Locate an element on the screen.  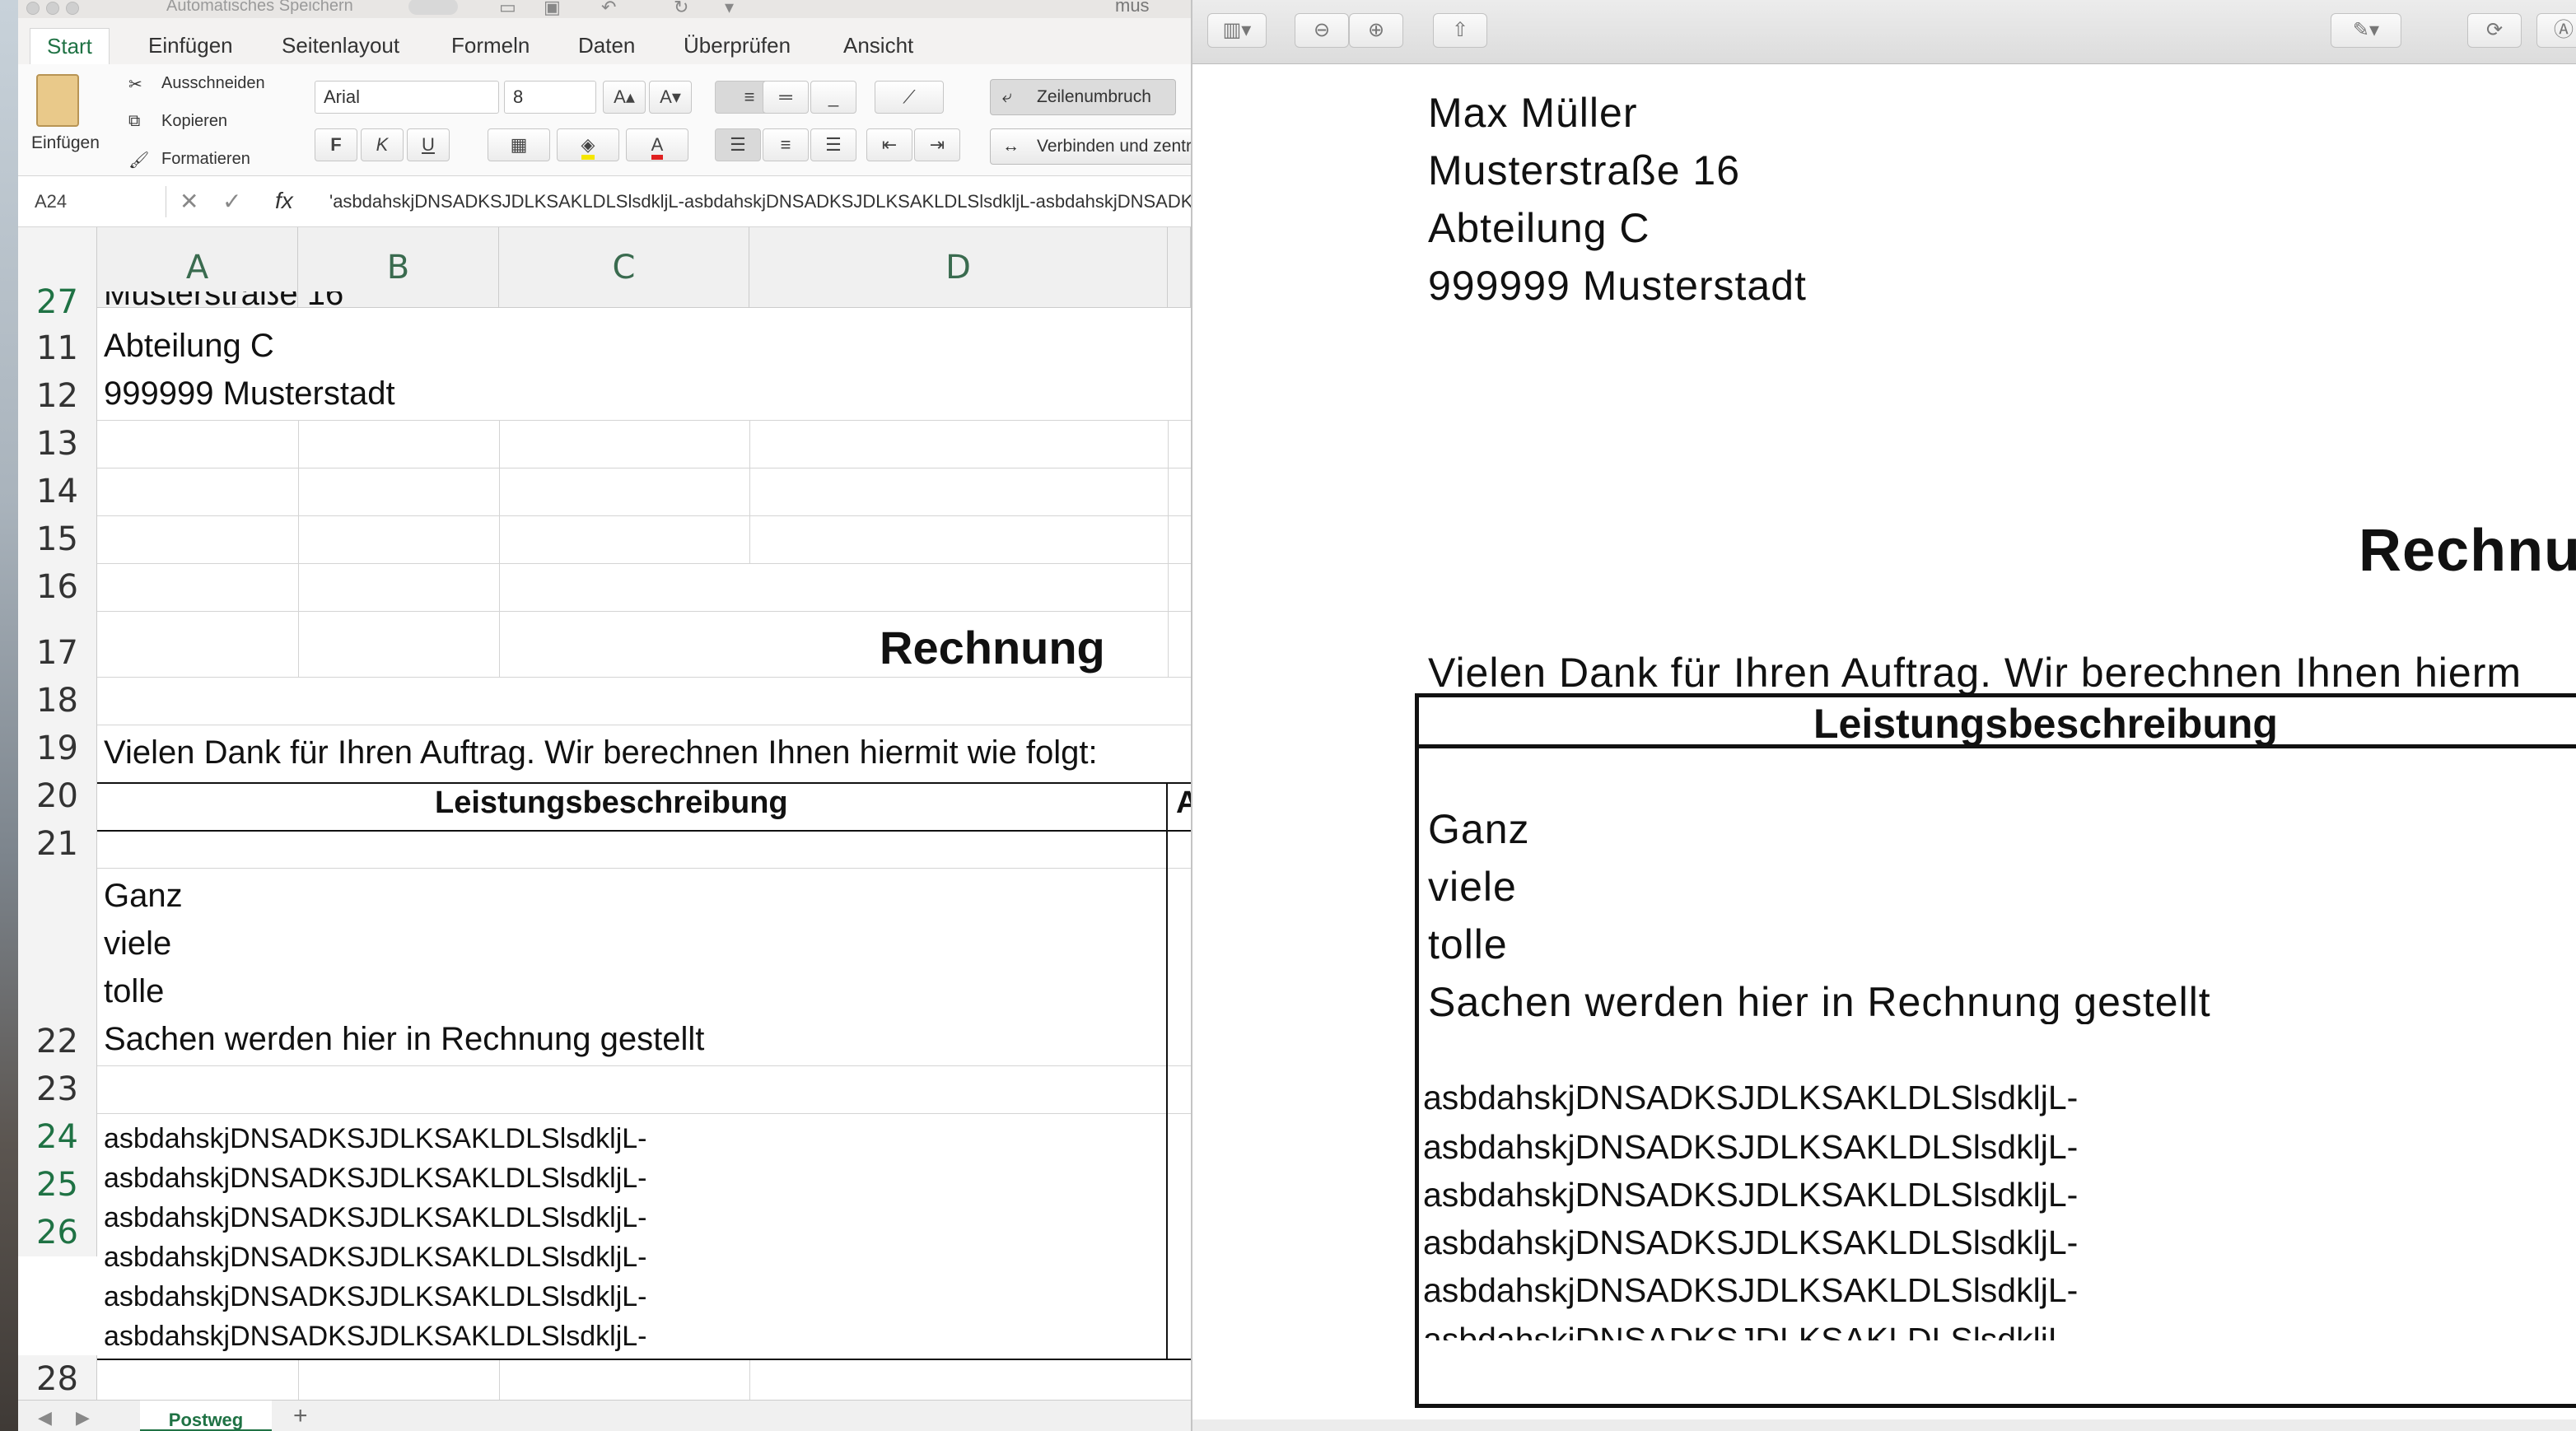
markup-icon: ✎▾ is located at coordinates (2366, 30).